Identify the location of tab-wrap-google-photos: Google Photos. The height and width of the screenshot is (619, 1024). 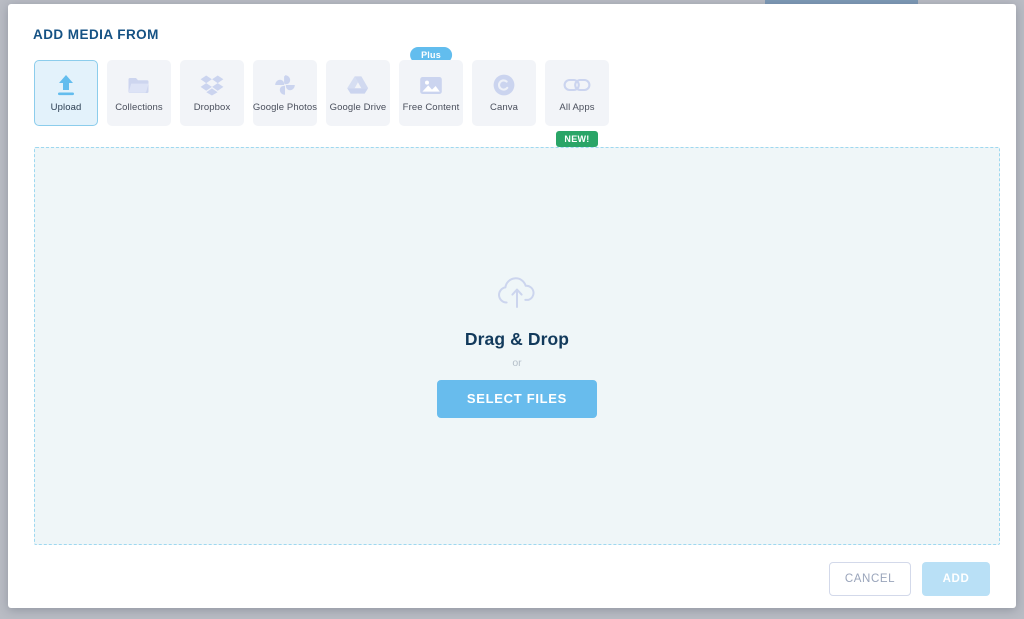
(285, 93).